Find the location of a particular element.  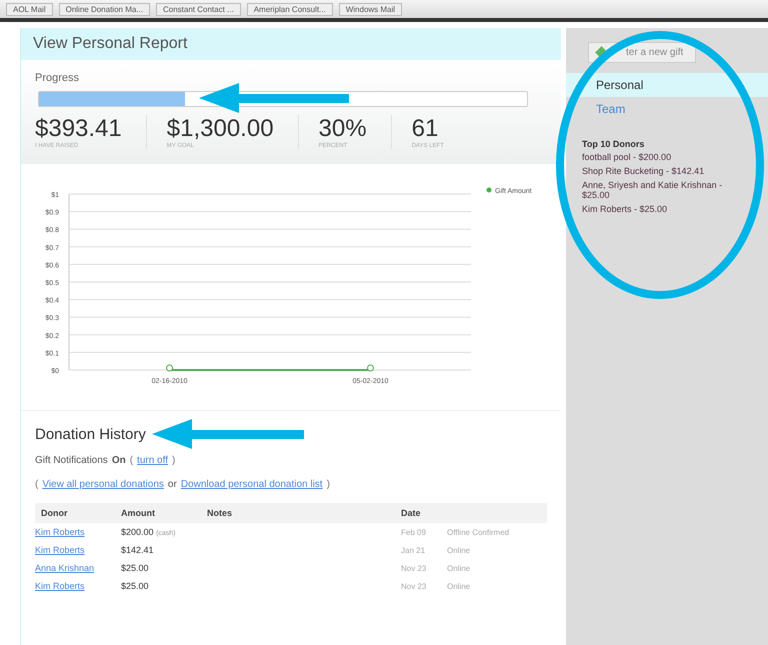

download-link: Download personal donation list is located at coordinates (251, 484).